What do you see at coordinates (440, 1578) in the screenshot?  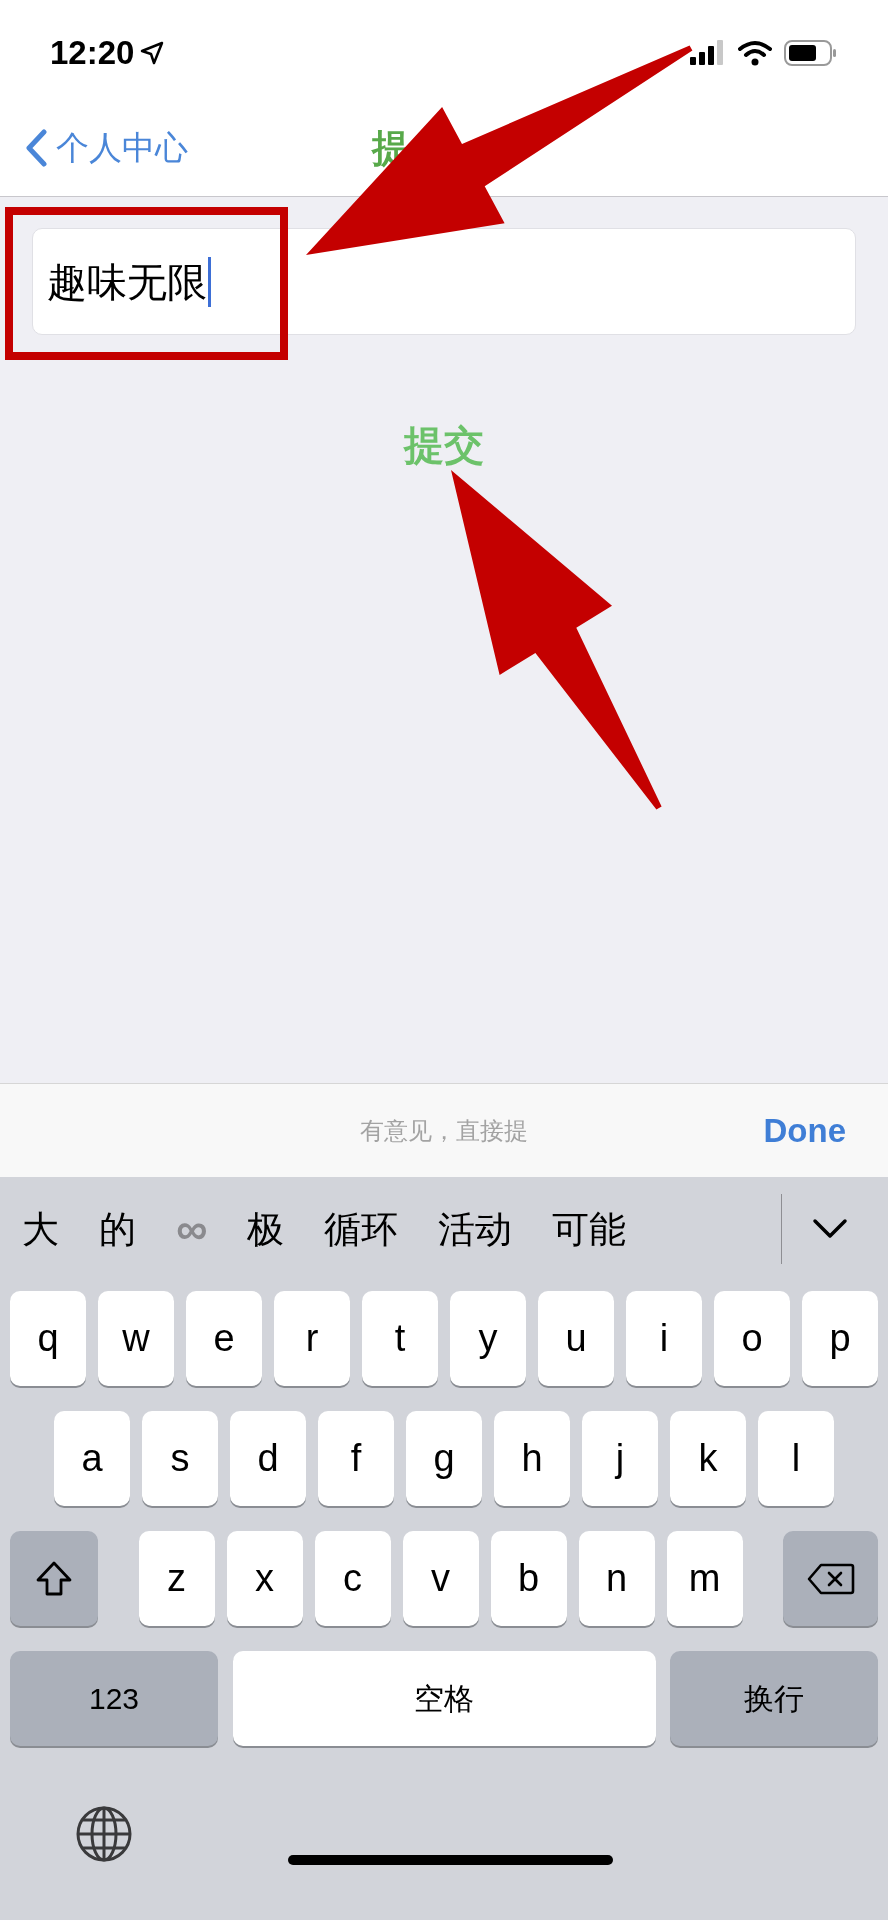 I see `letter-key: v` at bounding box center [440, 1578].